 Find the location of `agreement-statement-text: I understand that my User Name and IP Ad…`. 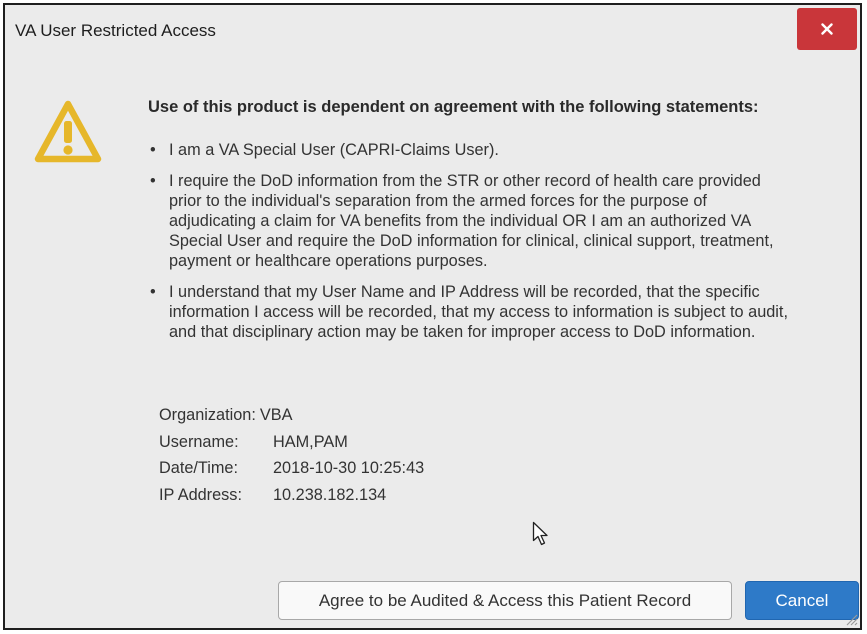

agreement-statement-text: I understand that my User Name and IP Ad… is located at coordinates (478, 312).